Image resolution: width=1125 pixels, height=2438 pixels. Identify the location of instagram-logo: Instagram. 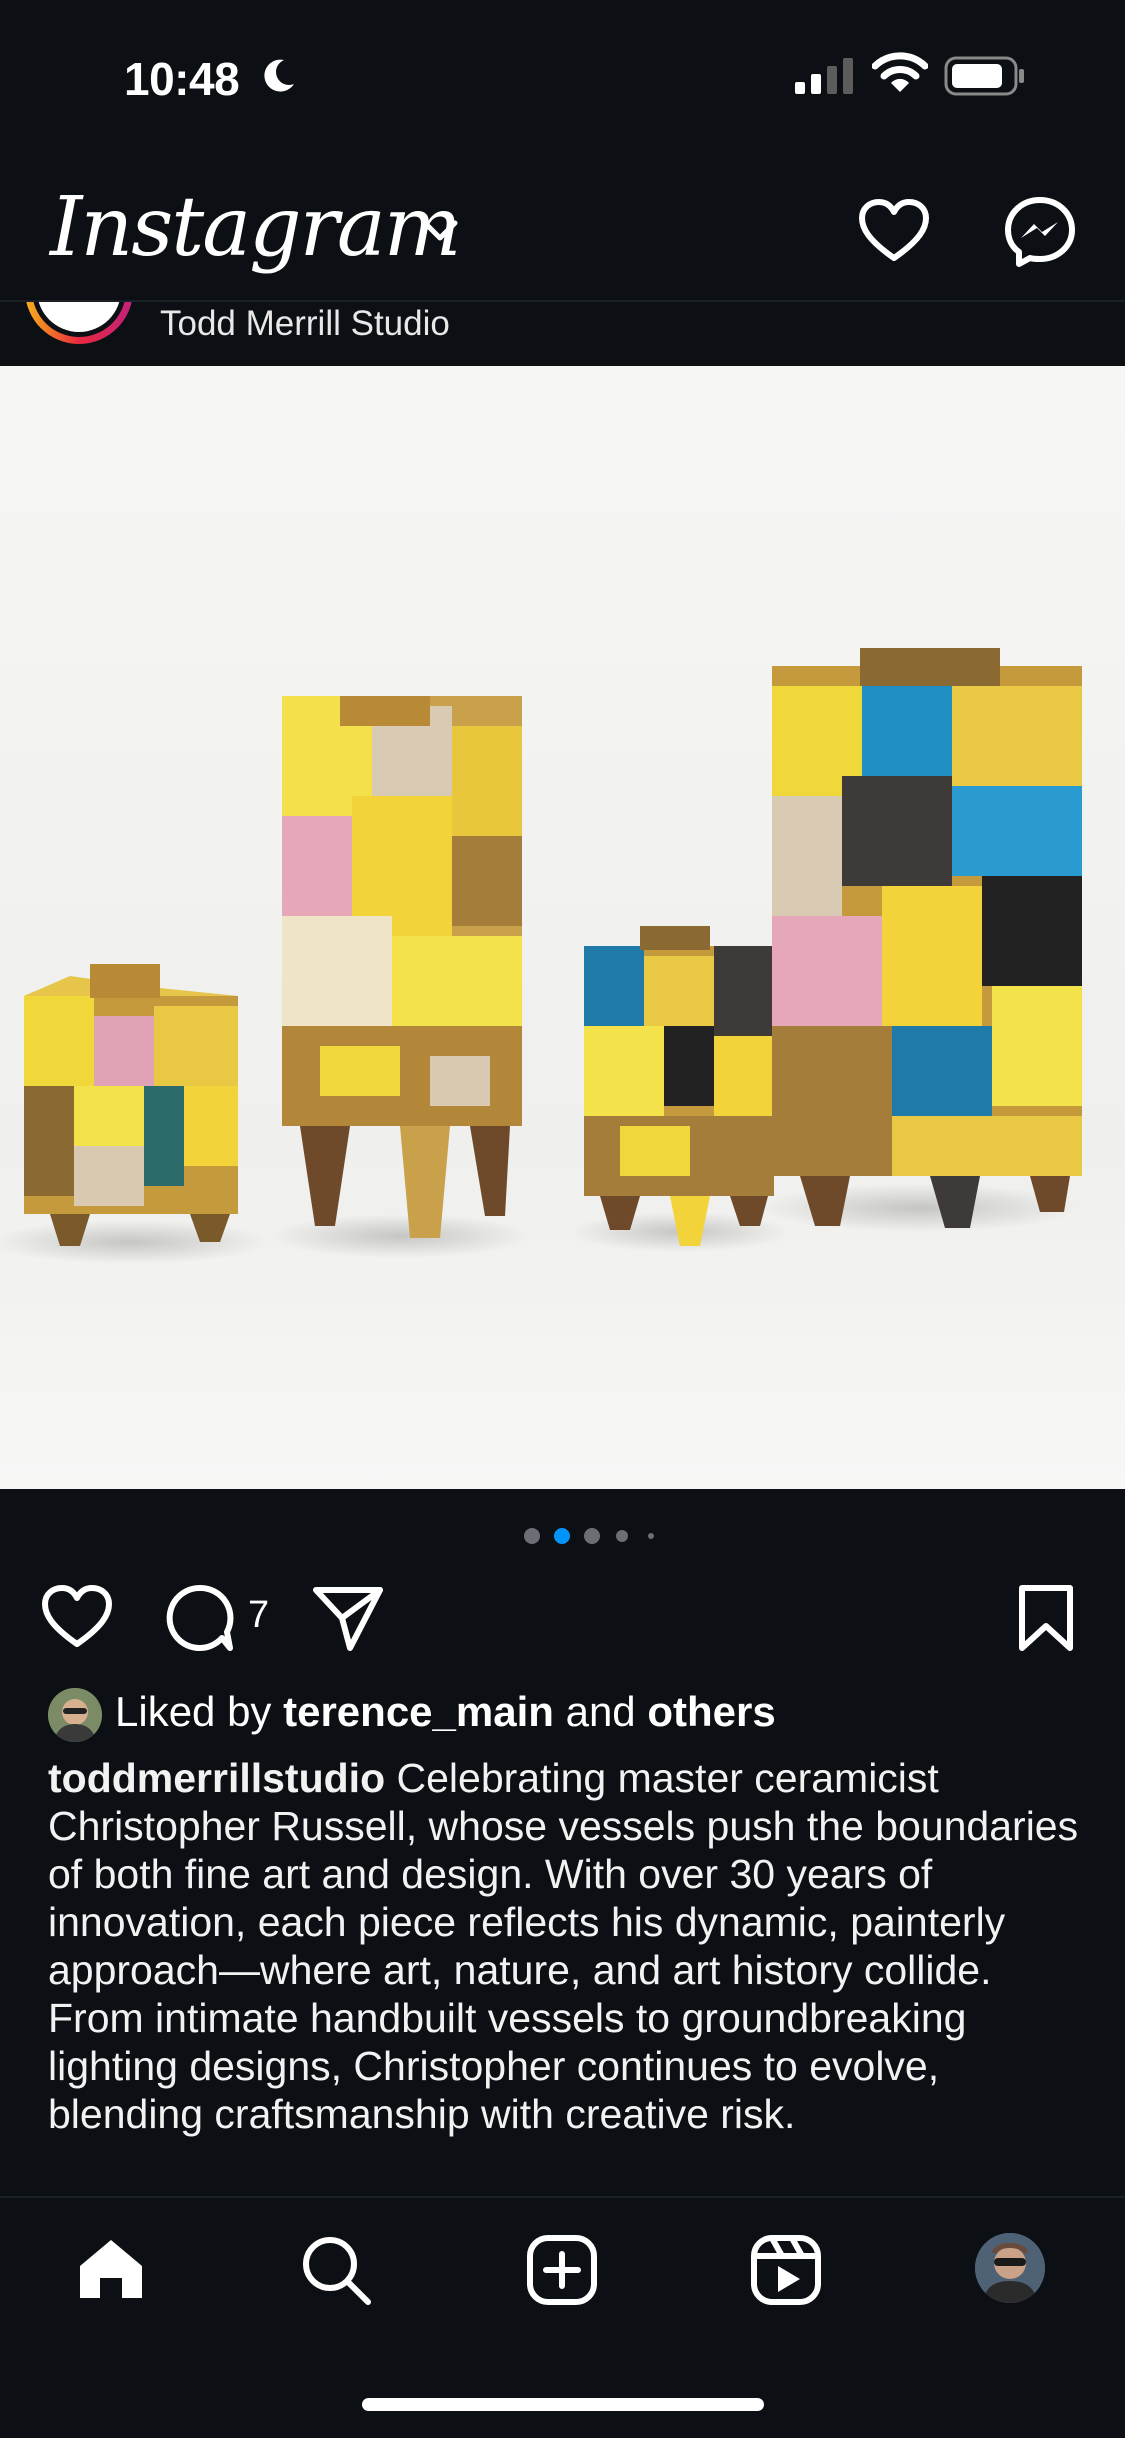
(255, 227).